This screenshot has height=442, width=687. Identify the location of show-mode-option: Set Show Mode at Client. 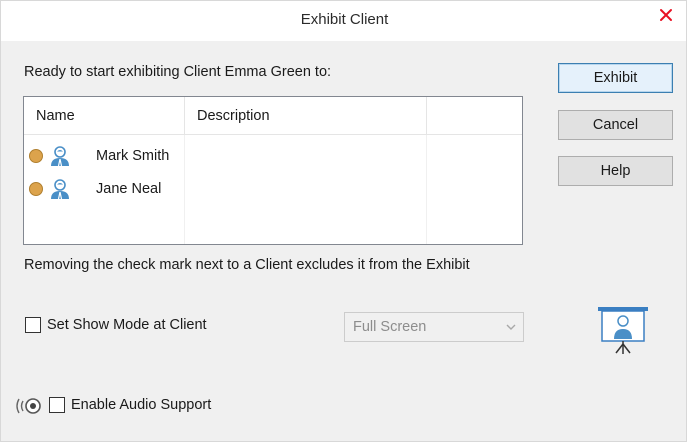
(116, 325).